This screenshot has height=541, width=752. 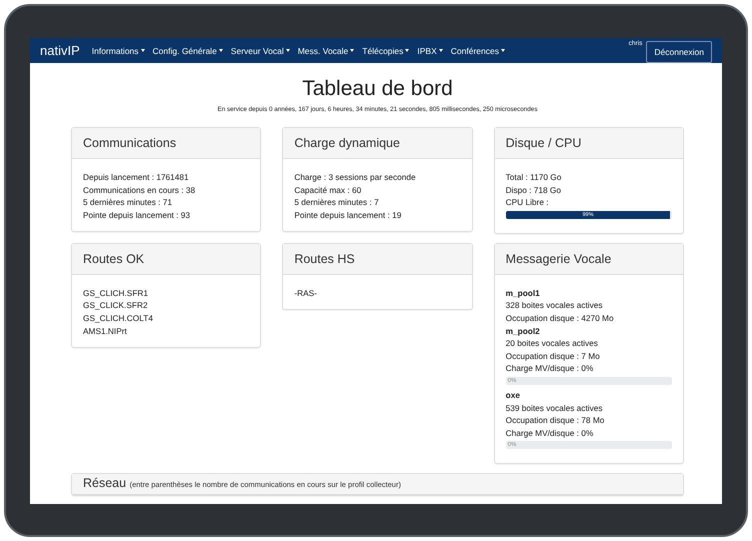 I want to click on info-text: GS_CLICH.COLT4, so click(x=118, y=318).